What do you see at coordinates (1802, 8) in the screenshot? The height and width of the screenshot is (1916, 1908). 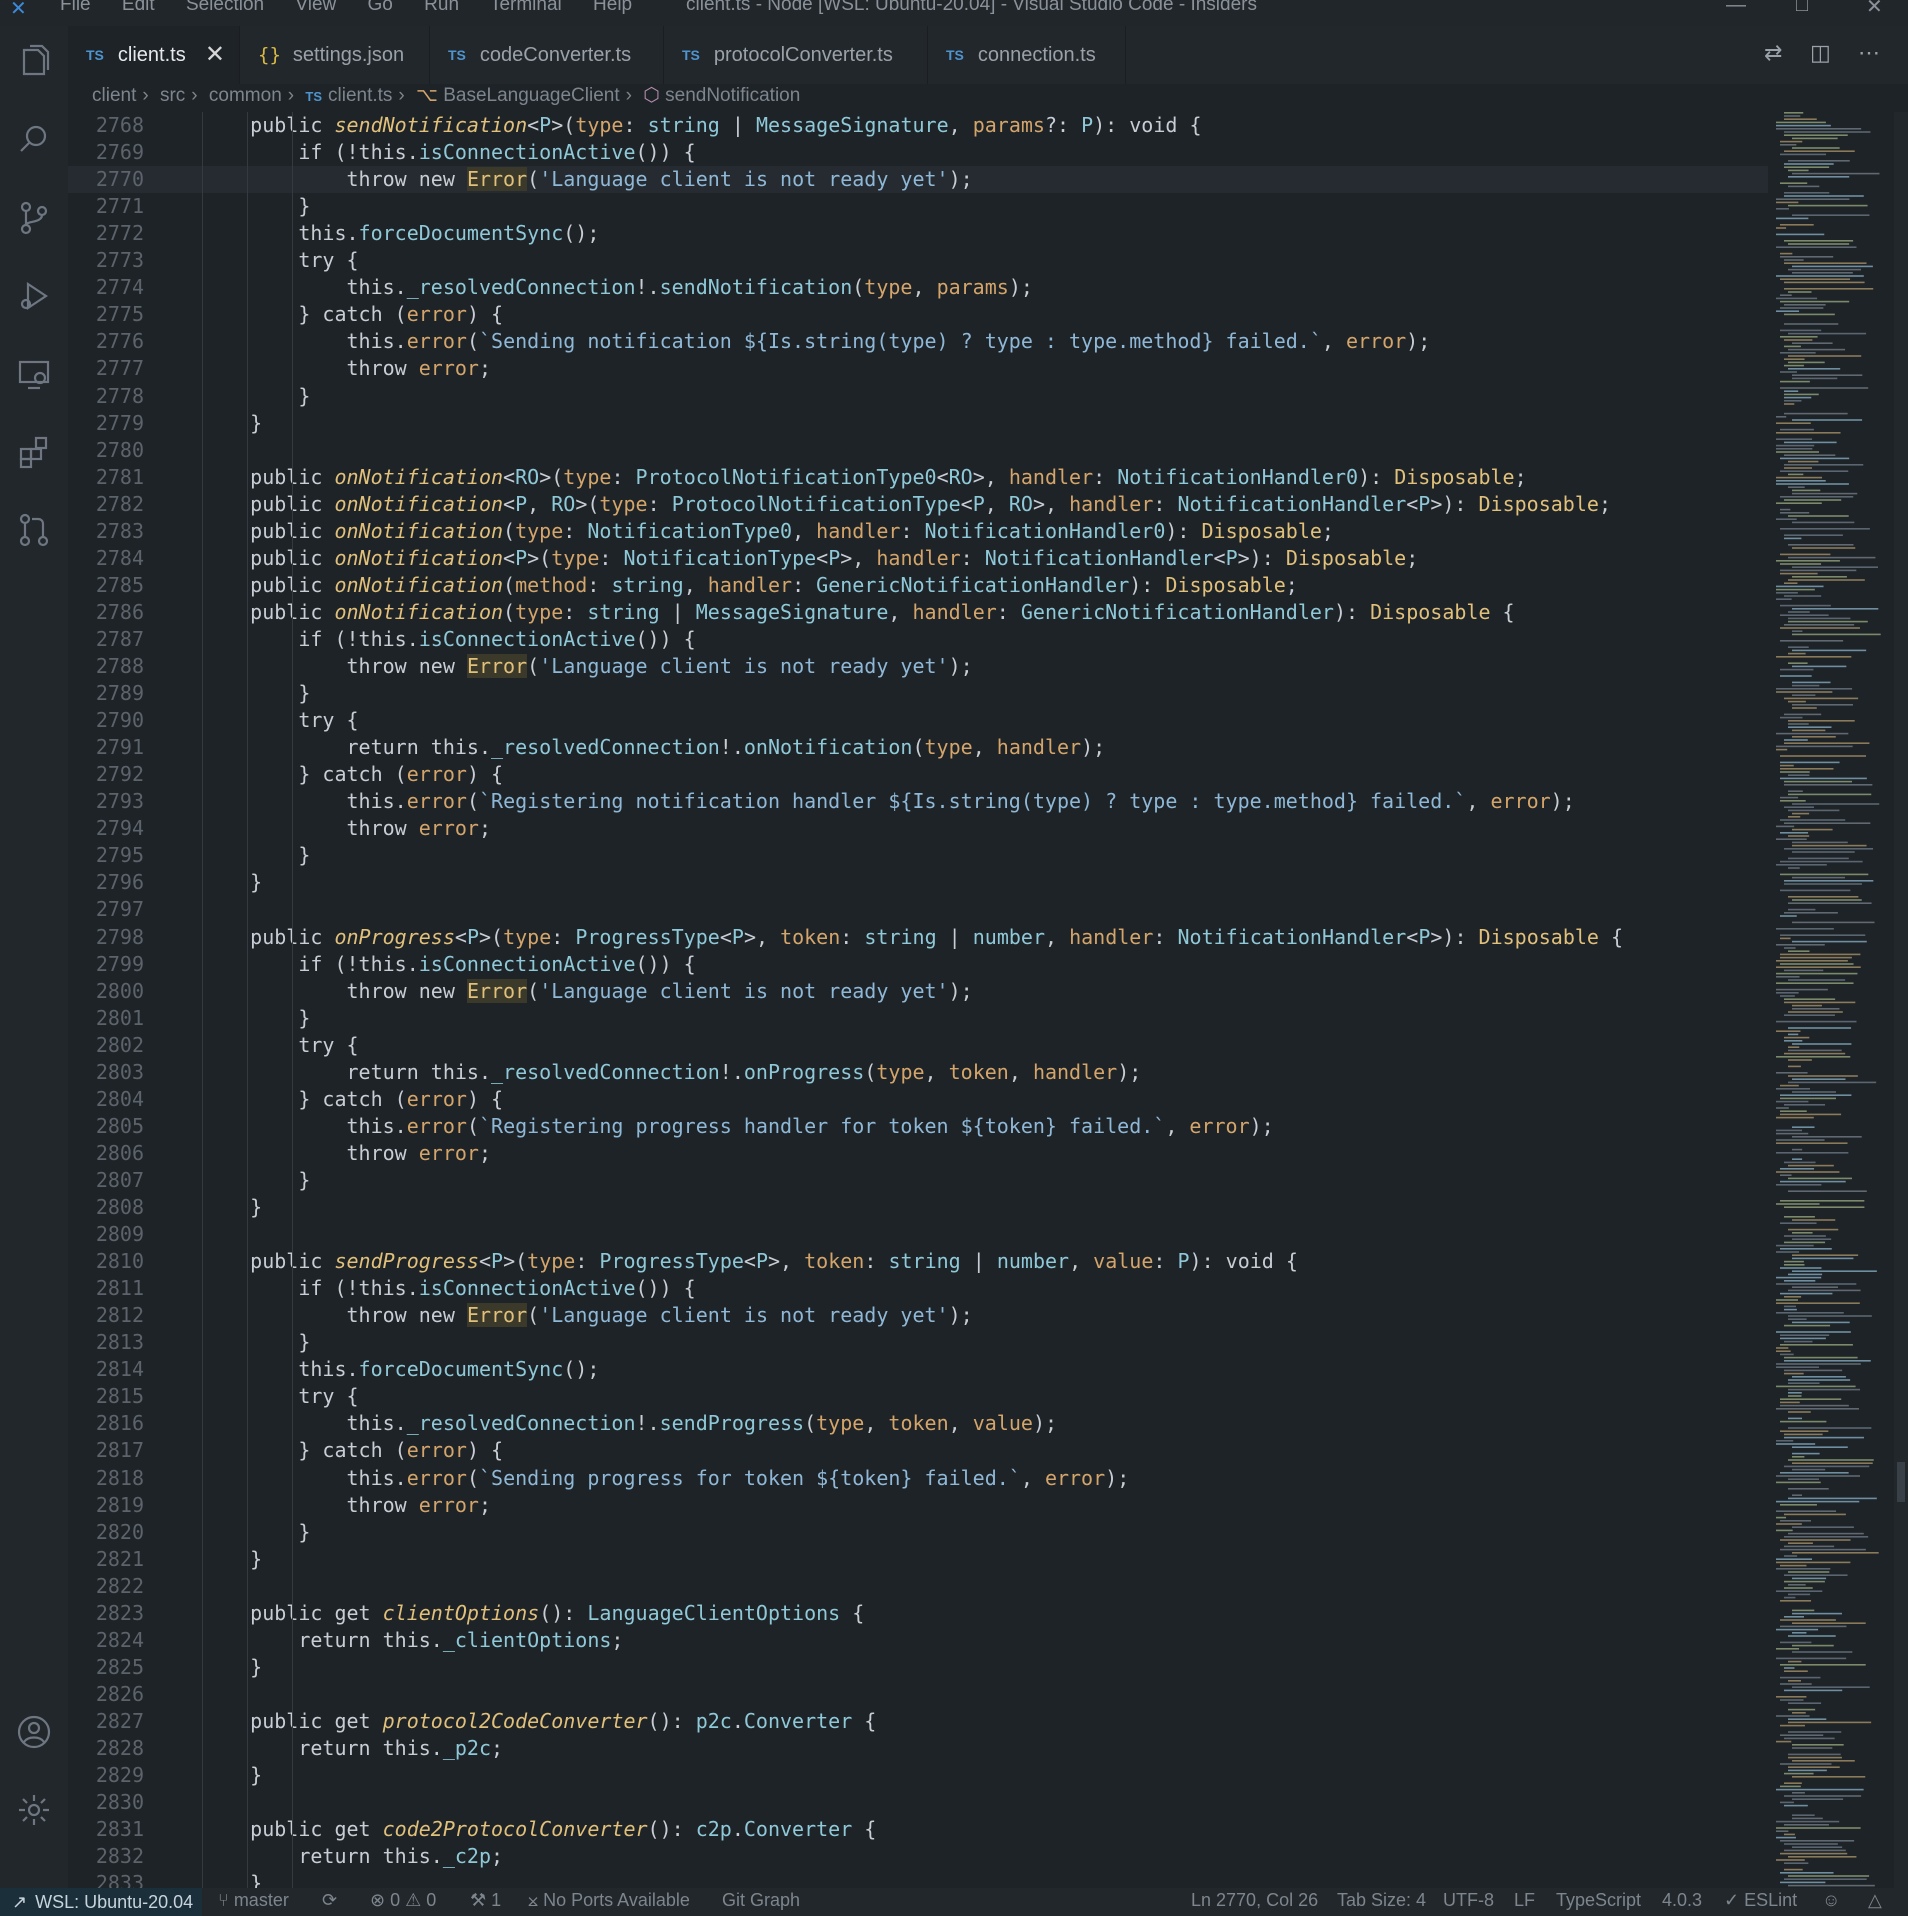 I see `maximize-icon: □` at bounding box center [1802, 8].